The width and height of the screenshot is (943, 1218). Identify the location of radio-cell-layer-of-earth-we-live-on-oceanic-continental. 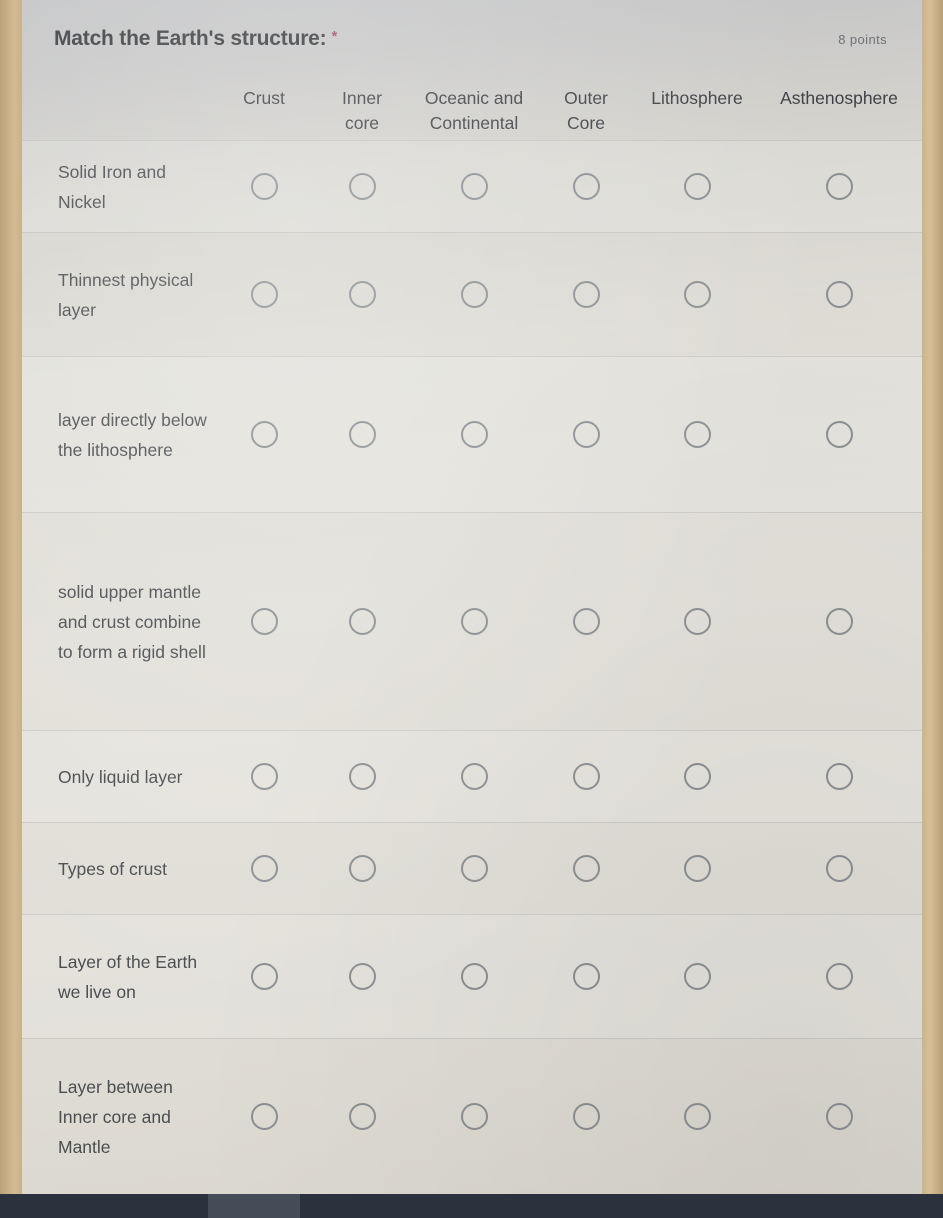
(474, 976).